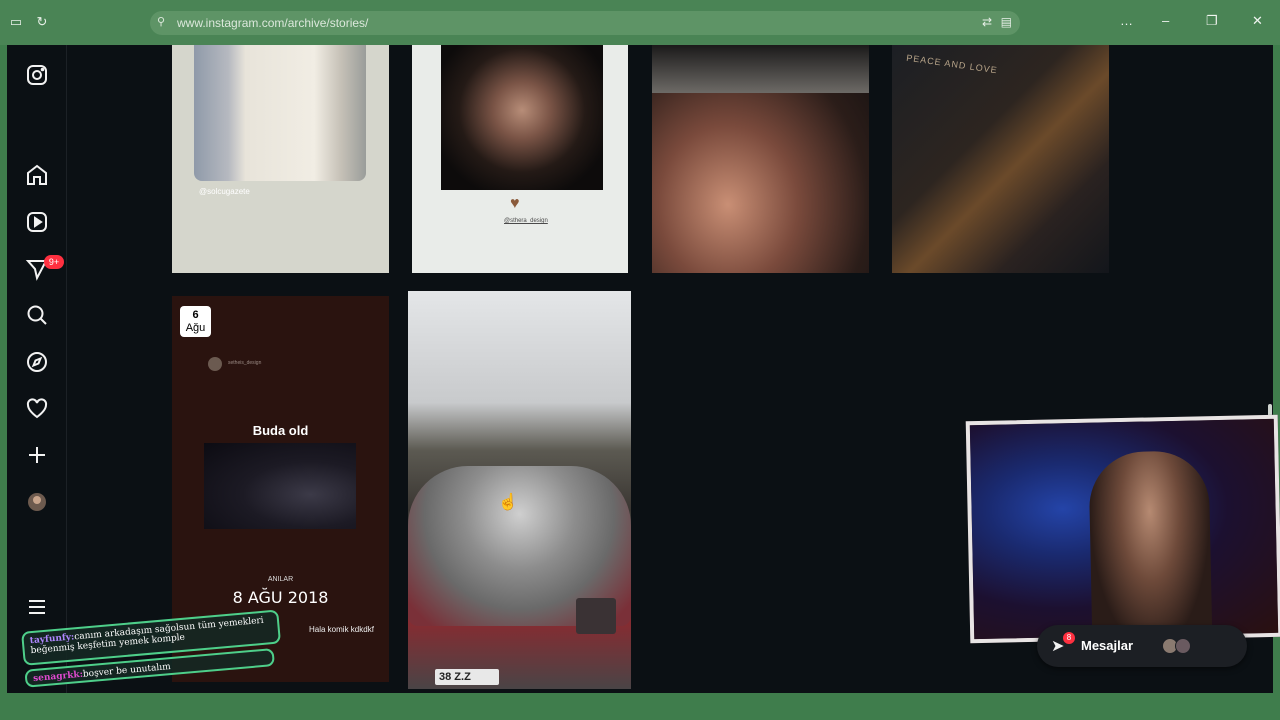 The height and width of the screenshot is (720, 1280). Describe the element at coordinates (596, 616) in the screenshot. I see `story-sticker` at that location.